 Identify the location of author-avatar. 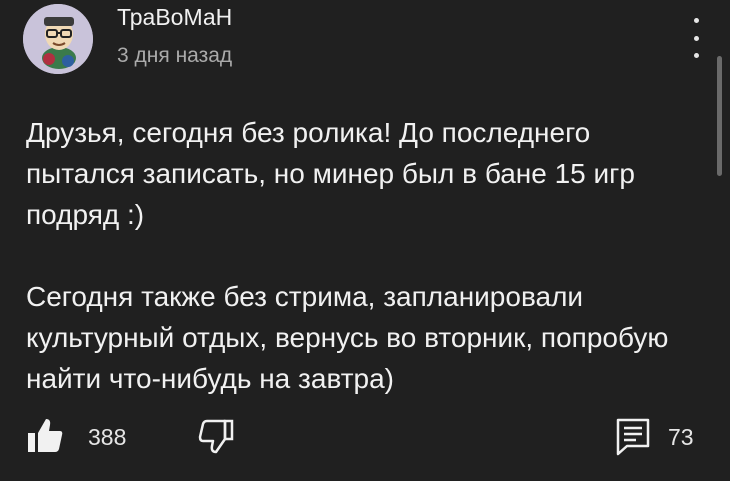
(58, 39).